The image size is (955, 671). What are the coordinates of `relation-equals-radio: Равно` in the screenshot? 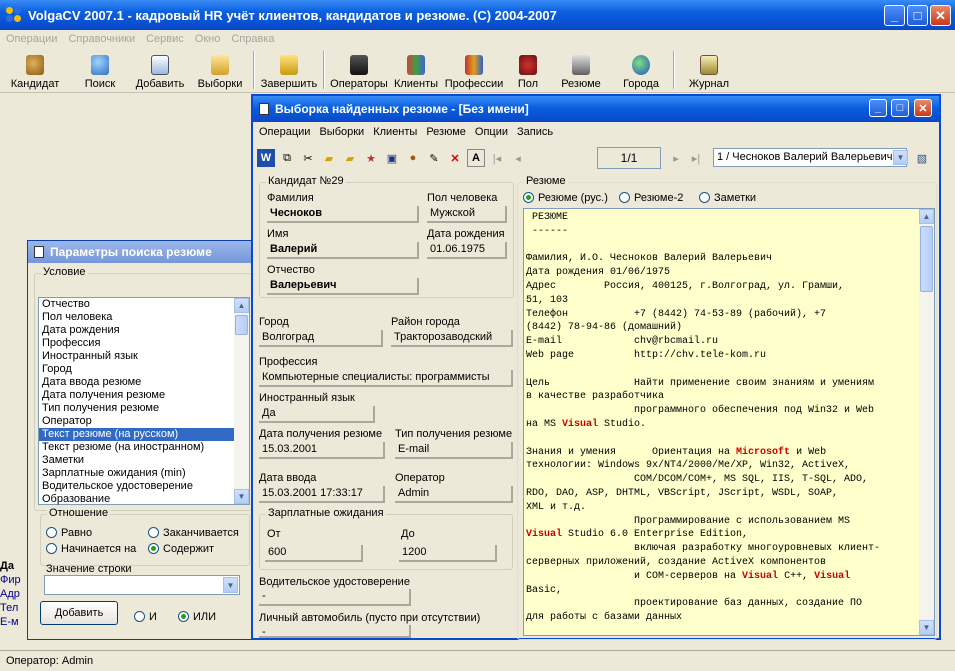 It's located at (69, 533).